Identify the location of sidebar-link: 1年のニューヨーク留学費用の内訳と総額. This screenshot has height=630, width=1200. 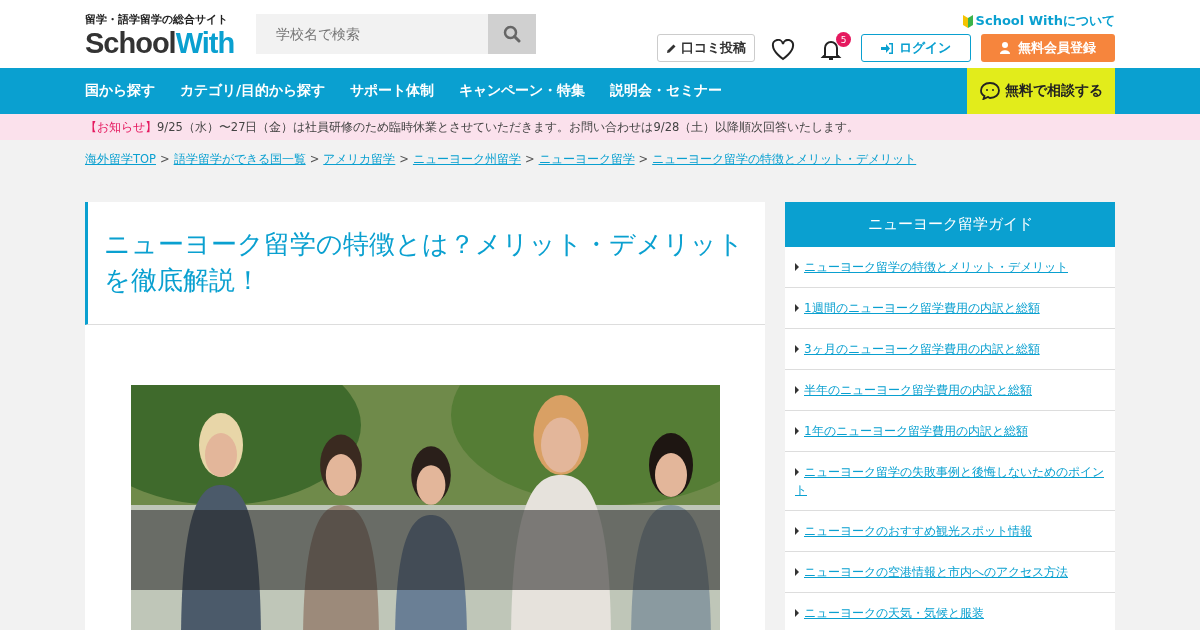
(950, 431).